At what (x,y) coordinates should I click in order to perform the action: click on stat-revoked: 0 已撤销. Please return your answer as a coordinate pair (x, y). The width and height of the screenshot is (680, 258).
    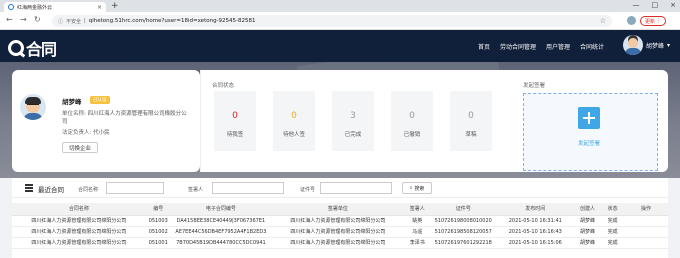
    Looking at the image, I should click on (412, 121).